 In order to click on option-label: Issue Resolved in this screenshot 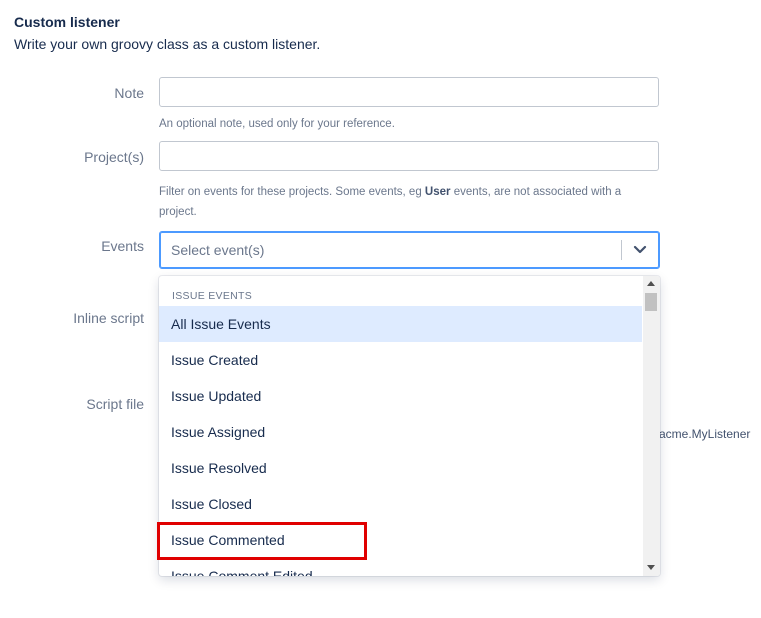, I will do `click(219, 468)`.